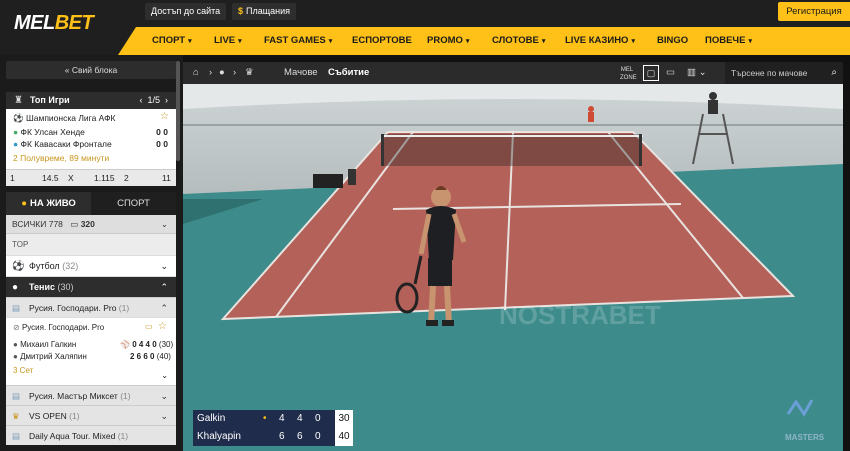 This screenshot has height=451, width=850. What do you see at coordinates (91, 435) in the screenshot?
I see `league-item-daily-aqua: ▤ Daily Aqua Tour. Mixed (1)` at bounding box center [91, 435].